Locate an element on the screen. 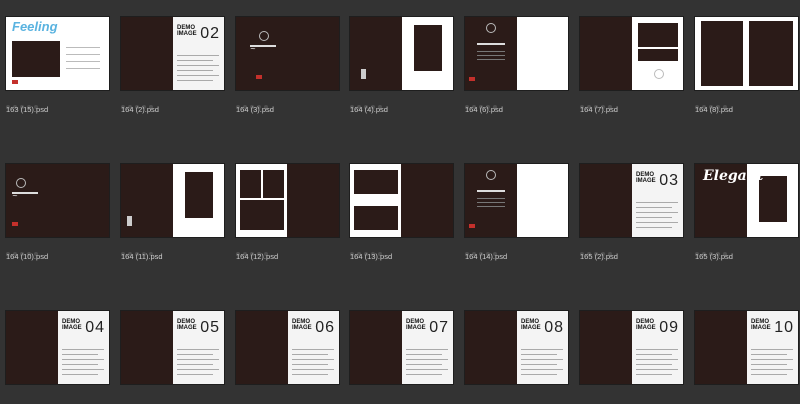 The height and width of the screenshot is (404, 800). file-thumbnail-image: DEMO IMAGE 06 is located at coordinates (287, 347).